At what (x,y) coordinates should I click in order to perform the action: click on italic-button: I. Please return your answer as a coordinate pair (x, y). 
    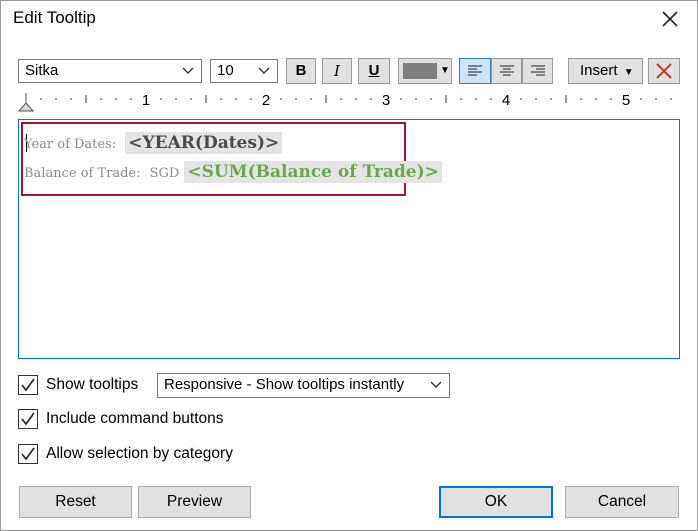
    Looking at the image, I should click on (337, 71).